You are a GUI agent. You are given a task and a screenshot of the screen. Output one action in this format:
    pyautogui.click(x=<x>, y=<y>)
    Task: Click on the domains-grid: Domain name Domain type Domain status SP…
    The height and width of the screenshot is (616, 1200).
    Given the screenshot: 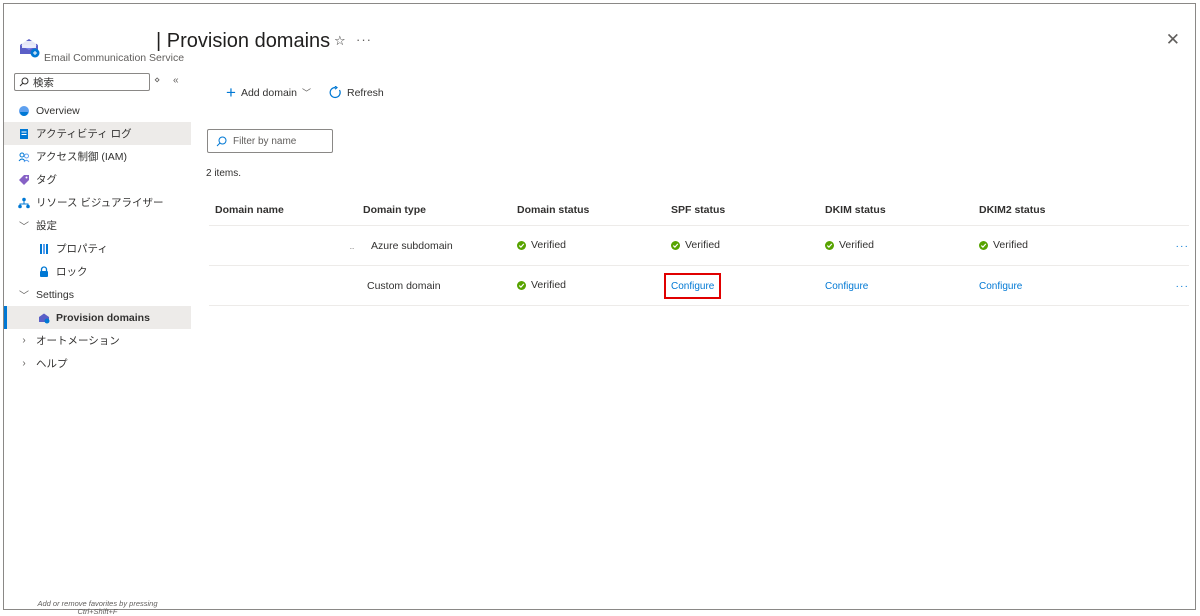 What is the action you would take?
    pyautogui.click(x=699, y=250)
    